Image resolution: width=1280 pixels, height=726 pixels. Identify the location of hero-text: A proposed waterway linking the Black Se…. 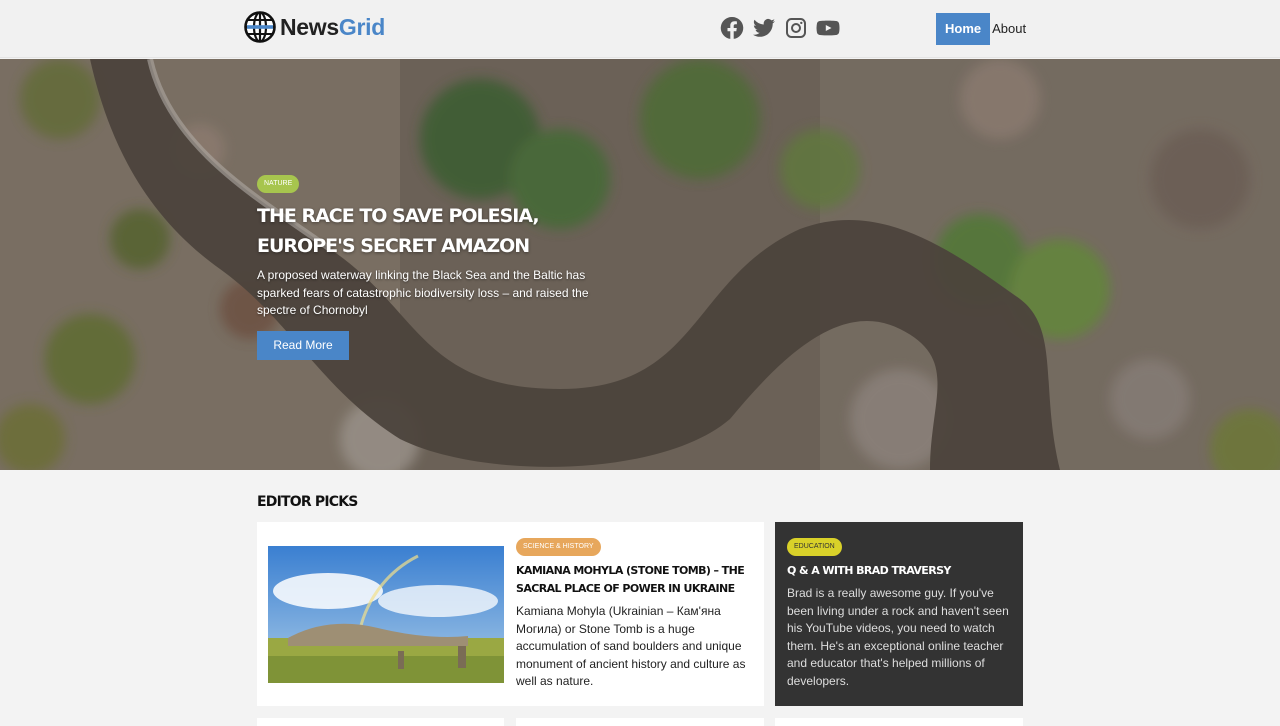
(423, 292).